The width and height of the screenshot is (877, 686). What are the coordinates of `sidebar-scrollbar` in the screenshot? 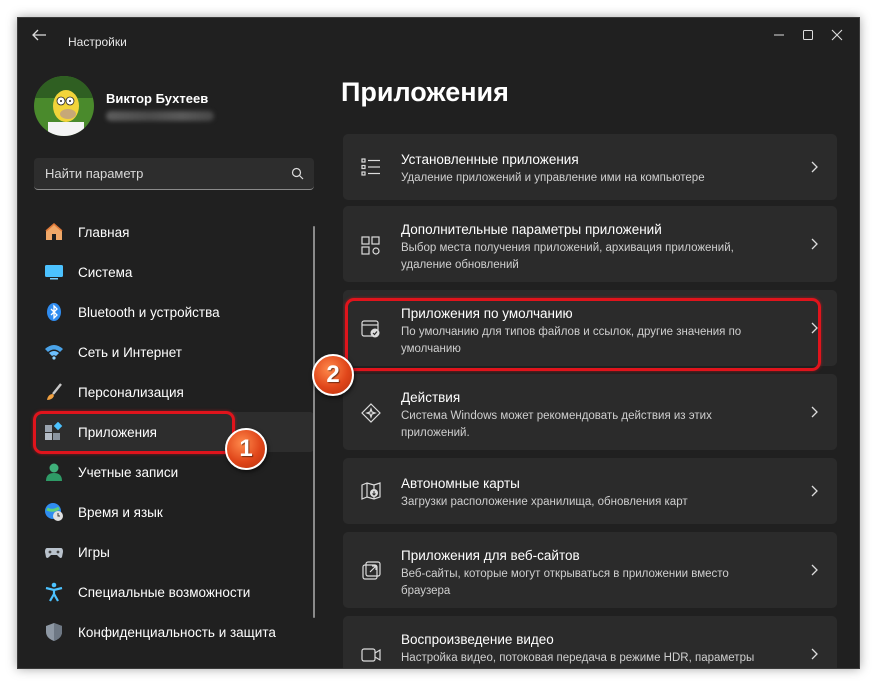 It's located at (314, 422).